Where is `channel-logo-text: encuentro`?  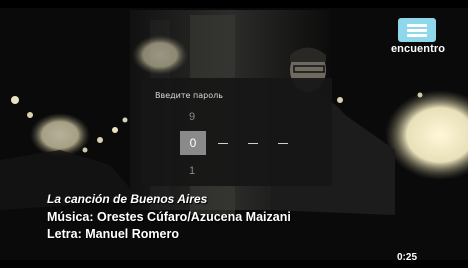
channel-logo-text: encuentro is located at coordinates (418, 49).